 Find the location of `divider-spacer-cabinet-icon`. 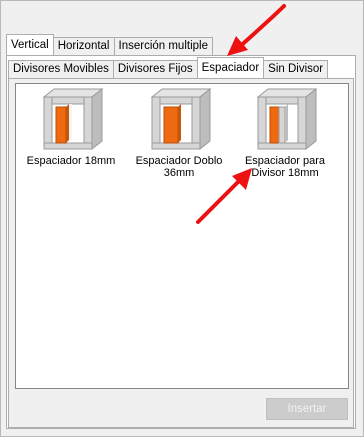

divider-spacer-cabinet-icon is located at coordinates (287, 119).